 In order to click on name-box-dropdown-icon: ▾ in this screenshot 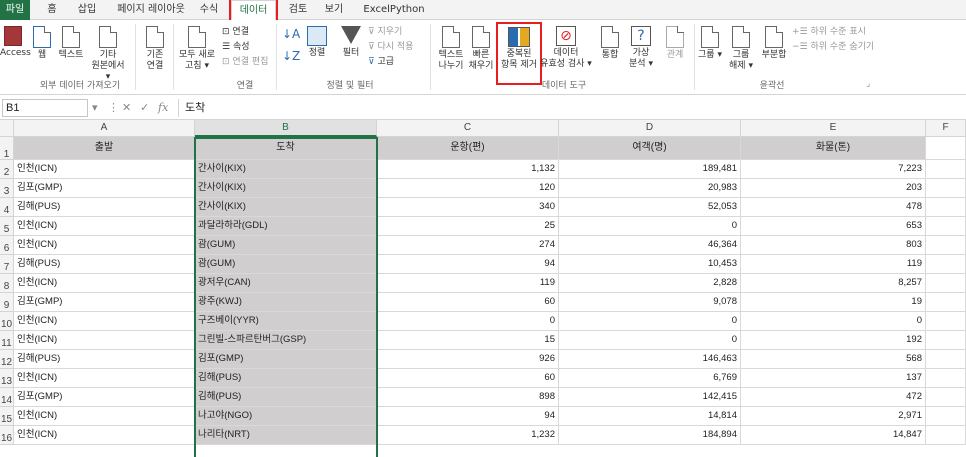, I will do `click(95, 107)`.